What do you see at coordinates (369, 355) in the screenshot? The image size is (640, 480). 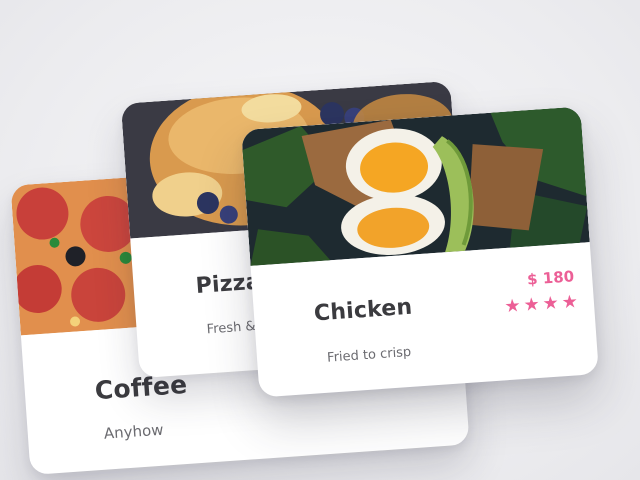 I see `card-subtitle: Fried to crisp` at bounding box center [369, 355].